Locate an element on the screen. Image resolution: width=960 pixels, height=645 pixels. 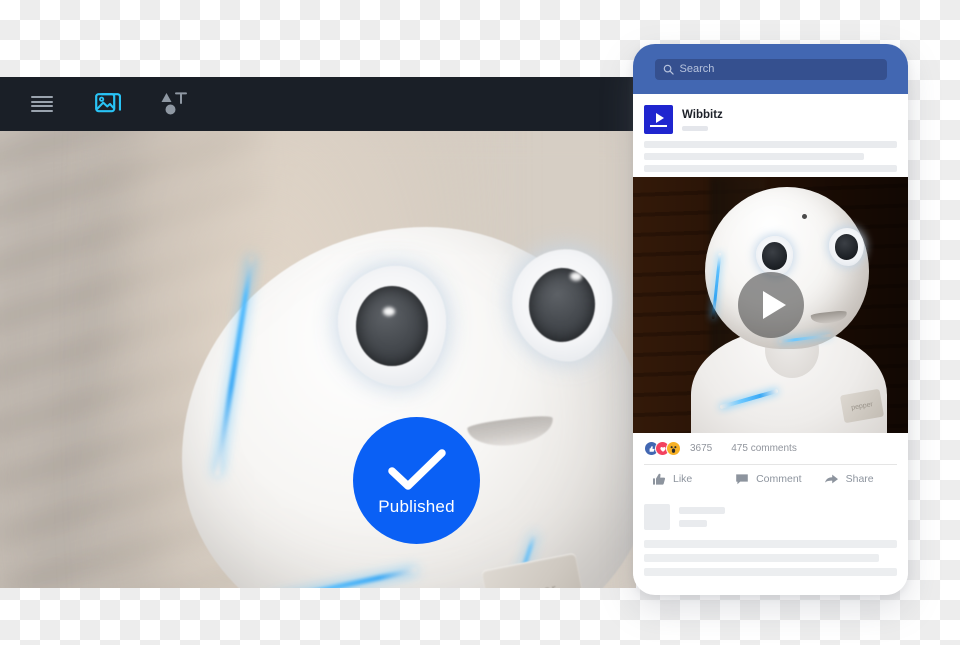
comment-label: Comment is located at coordinates (779, 479).